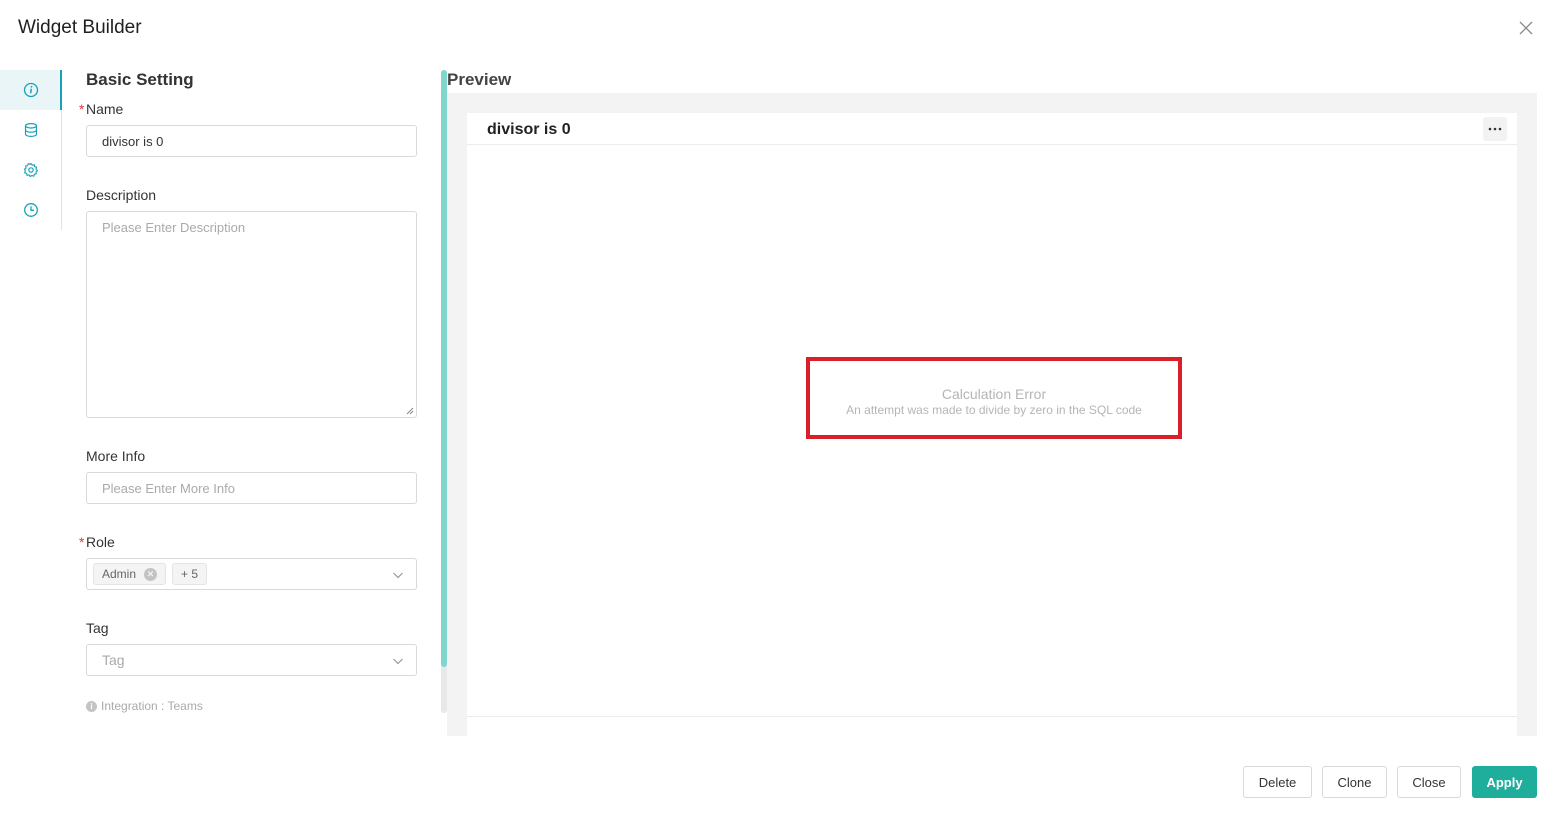 The width and height of the screenshot is (1554, 816). Describe the element at coordinates (116, 456) in the screenshot. I see `more-info-label: More Info` at that location.